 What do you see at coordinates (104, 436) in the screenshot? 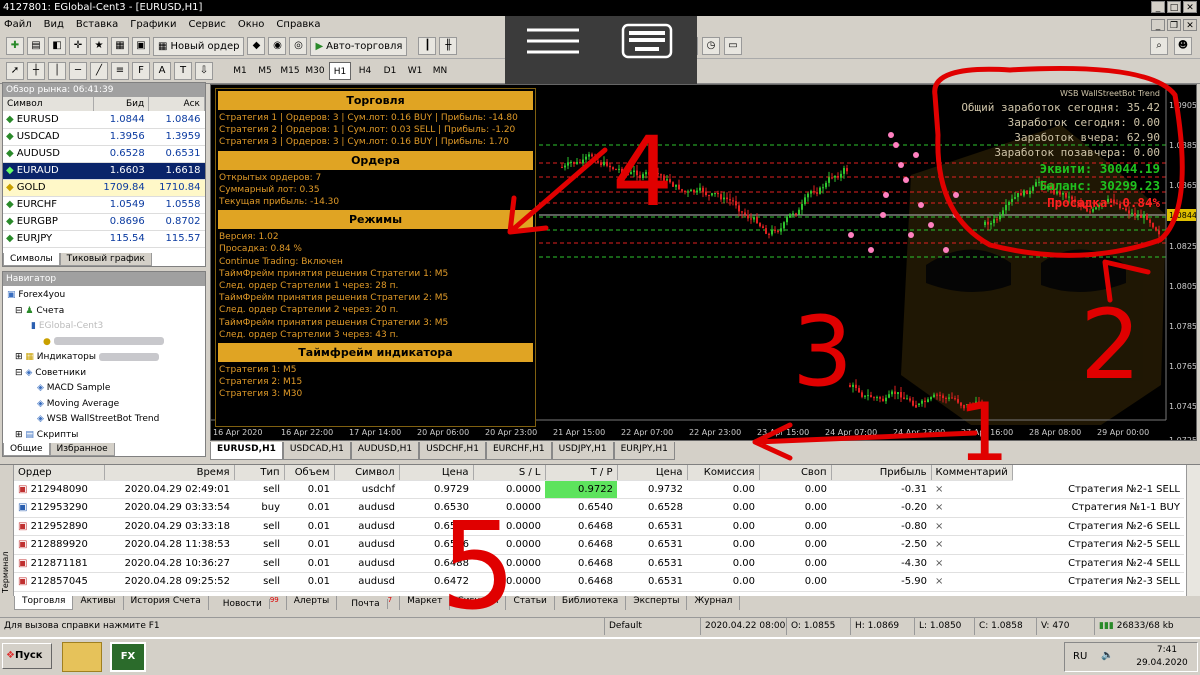
I see `tree-item-scripts: ⊞ ▤ Скрипты` at bounding box center [104, 436].